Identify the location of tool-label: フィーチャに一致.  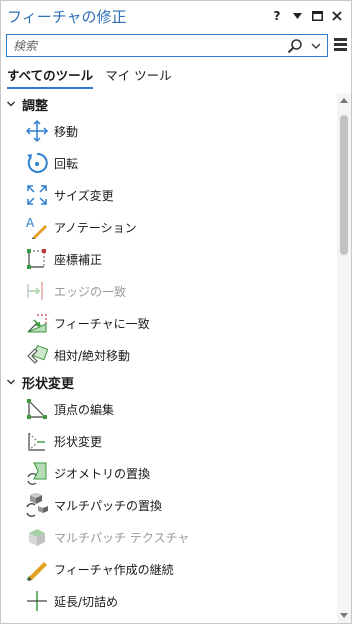
(102, 323).